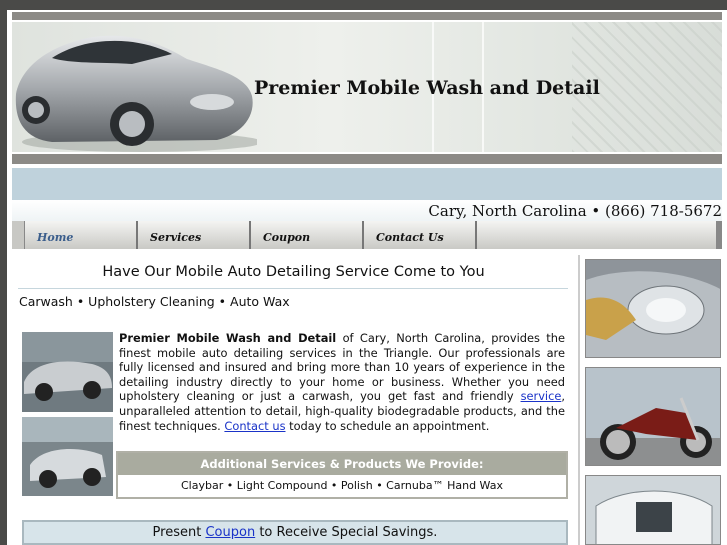  What do you see at coordinates (367, 159) in the screenshot?
I see `banner-divider` at bounding box center [367, 159].